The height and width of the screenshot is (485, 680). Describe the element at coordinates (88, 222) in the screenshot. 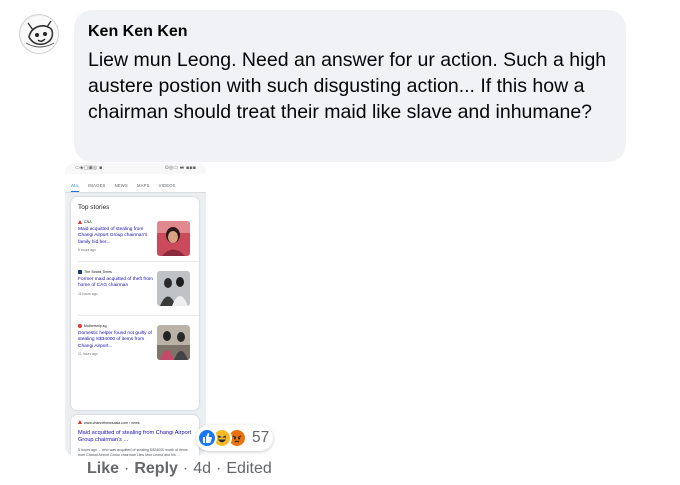

I see `story-source: CNA` at that location.